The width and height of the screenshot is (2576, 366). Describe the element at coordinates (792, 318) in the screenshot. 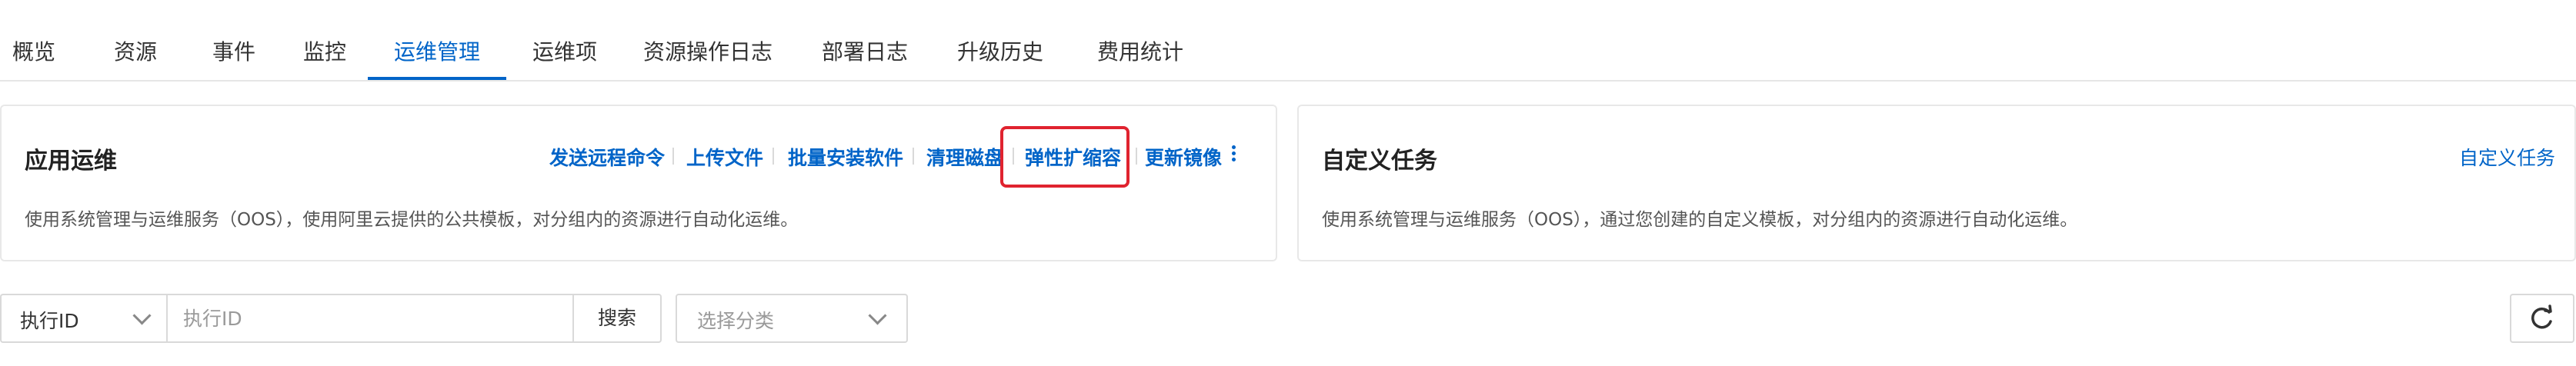

I see `category-select: 选择分类` at that location.